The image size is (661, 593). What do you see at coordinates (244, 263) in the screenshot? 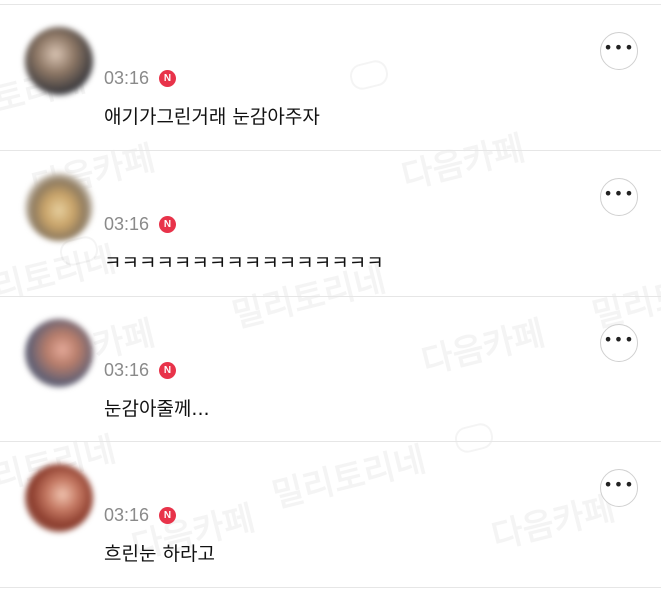
I see `comment-text: ㅋㅋㅋㅋㅋㅋㅋㅋㅋㅋㅋㅋㅋㅋㅋㅋ` at bounding box center [244, 263].